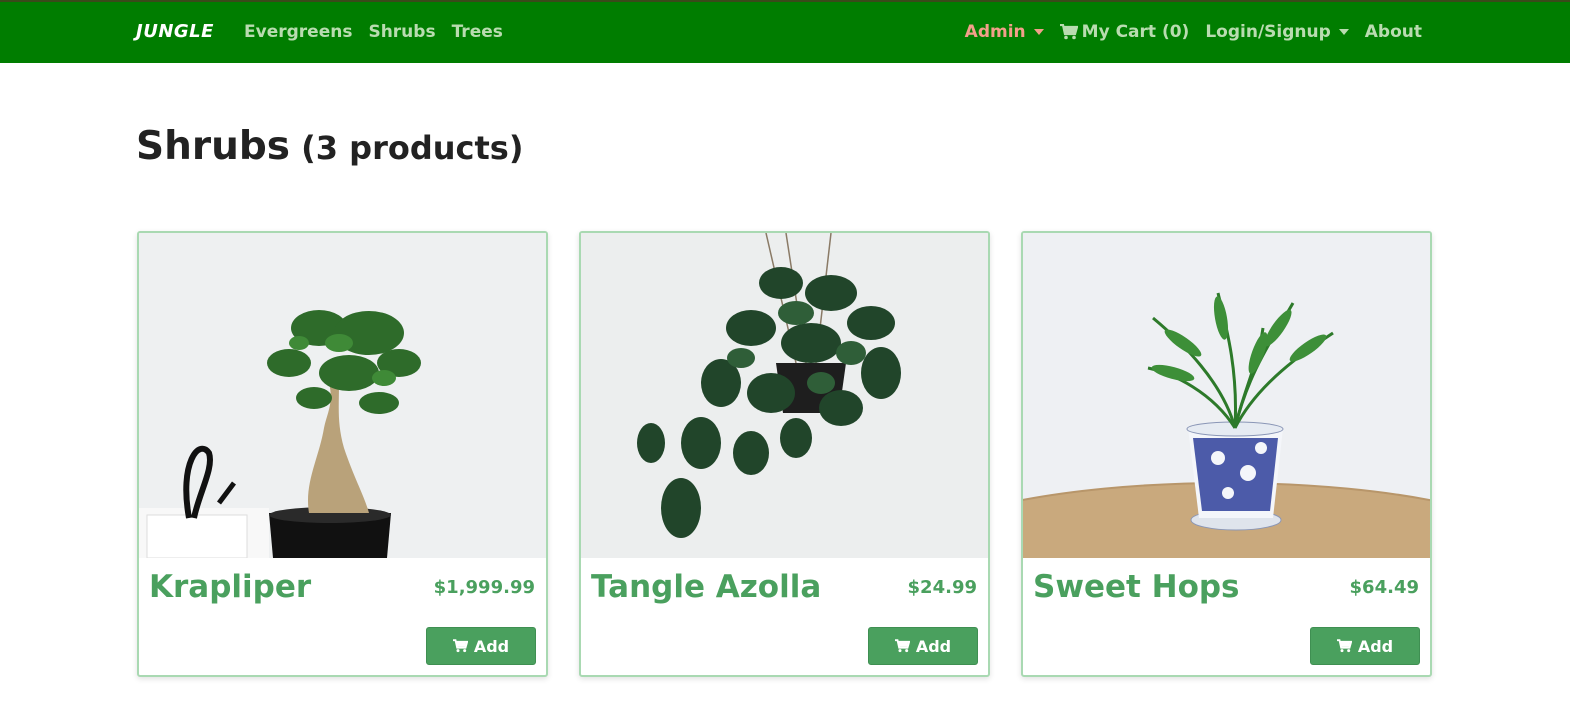 The height and width of the screenshot is (714, 1570). I want to click on brand-logo: JUNGLE, so click(175, 31).